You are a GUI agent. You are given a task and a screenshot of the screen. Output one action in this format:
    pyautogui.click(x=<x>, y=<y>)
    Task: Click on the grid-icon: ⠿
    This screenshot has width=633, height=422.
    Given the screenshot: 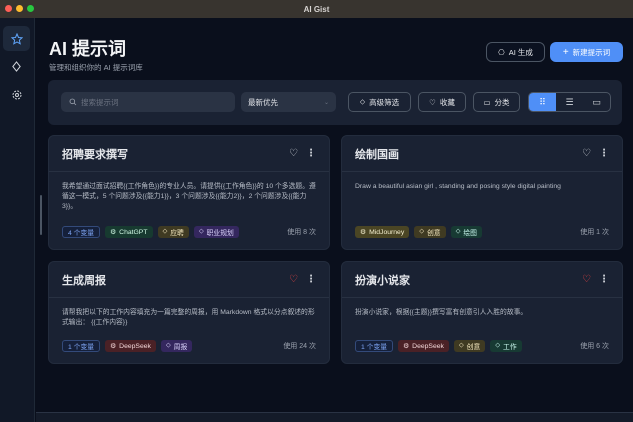 What is the action you would take?
    pyautogui.click(x=542, y=101)
    